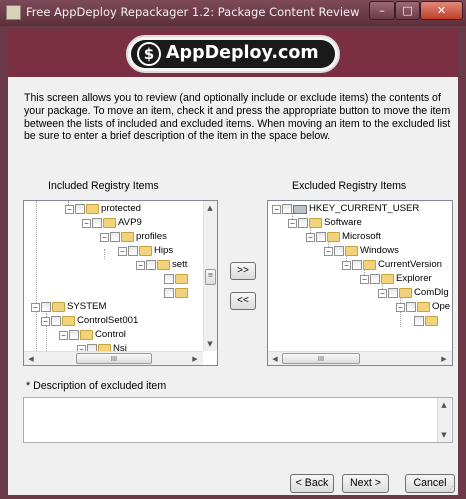 The height and width of the screenshot is (499, 466). What do you see at coordinates (343, 237) in the screenshot?
I see `tree-node: − Microsoft` at bounding box center [343, 237].